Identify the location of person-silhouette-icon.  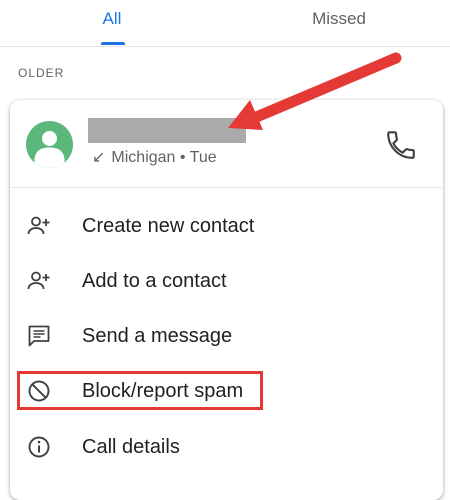
(49, 149).